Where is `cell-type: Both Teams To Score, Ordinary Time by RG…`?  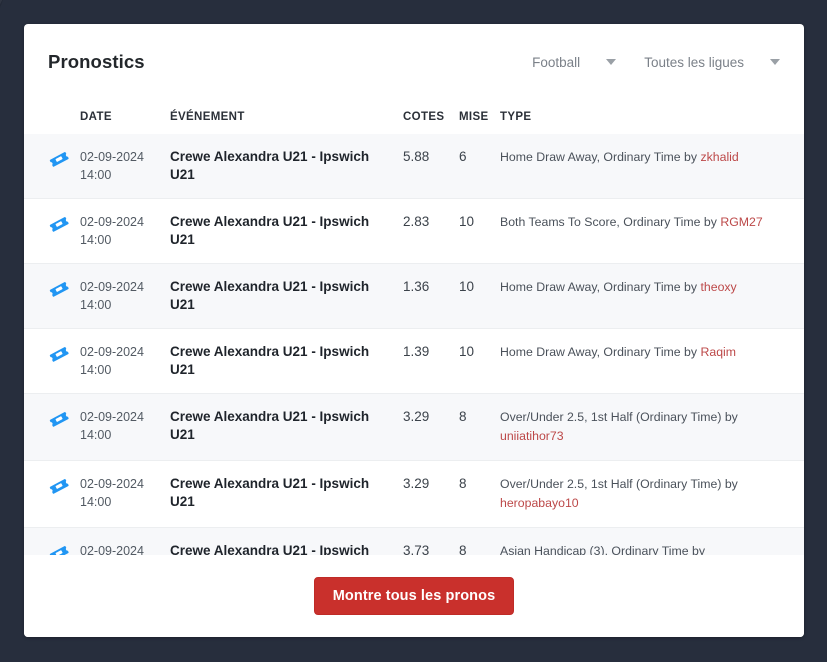 cell-type: Both Teams To Score, Ordinary Time by RG… is located at coordinates (640, 222).